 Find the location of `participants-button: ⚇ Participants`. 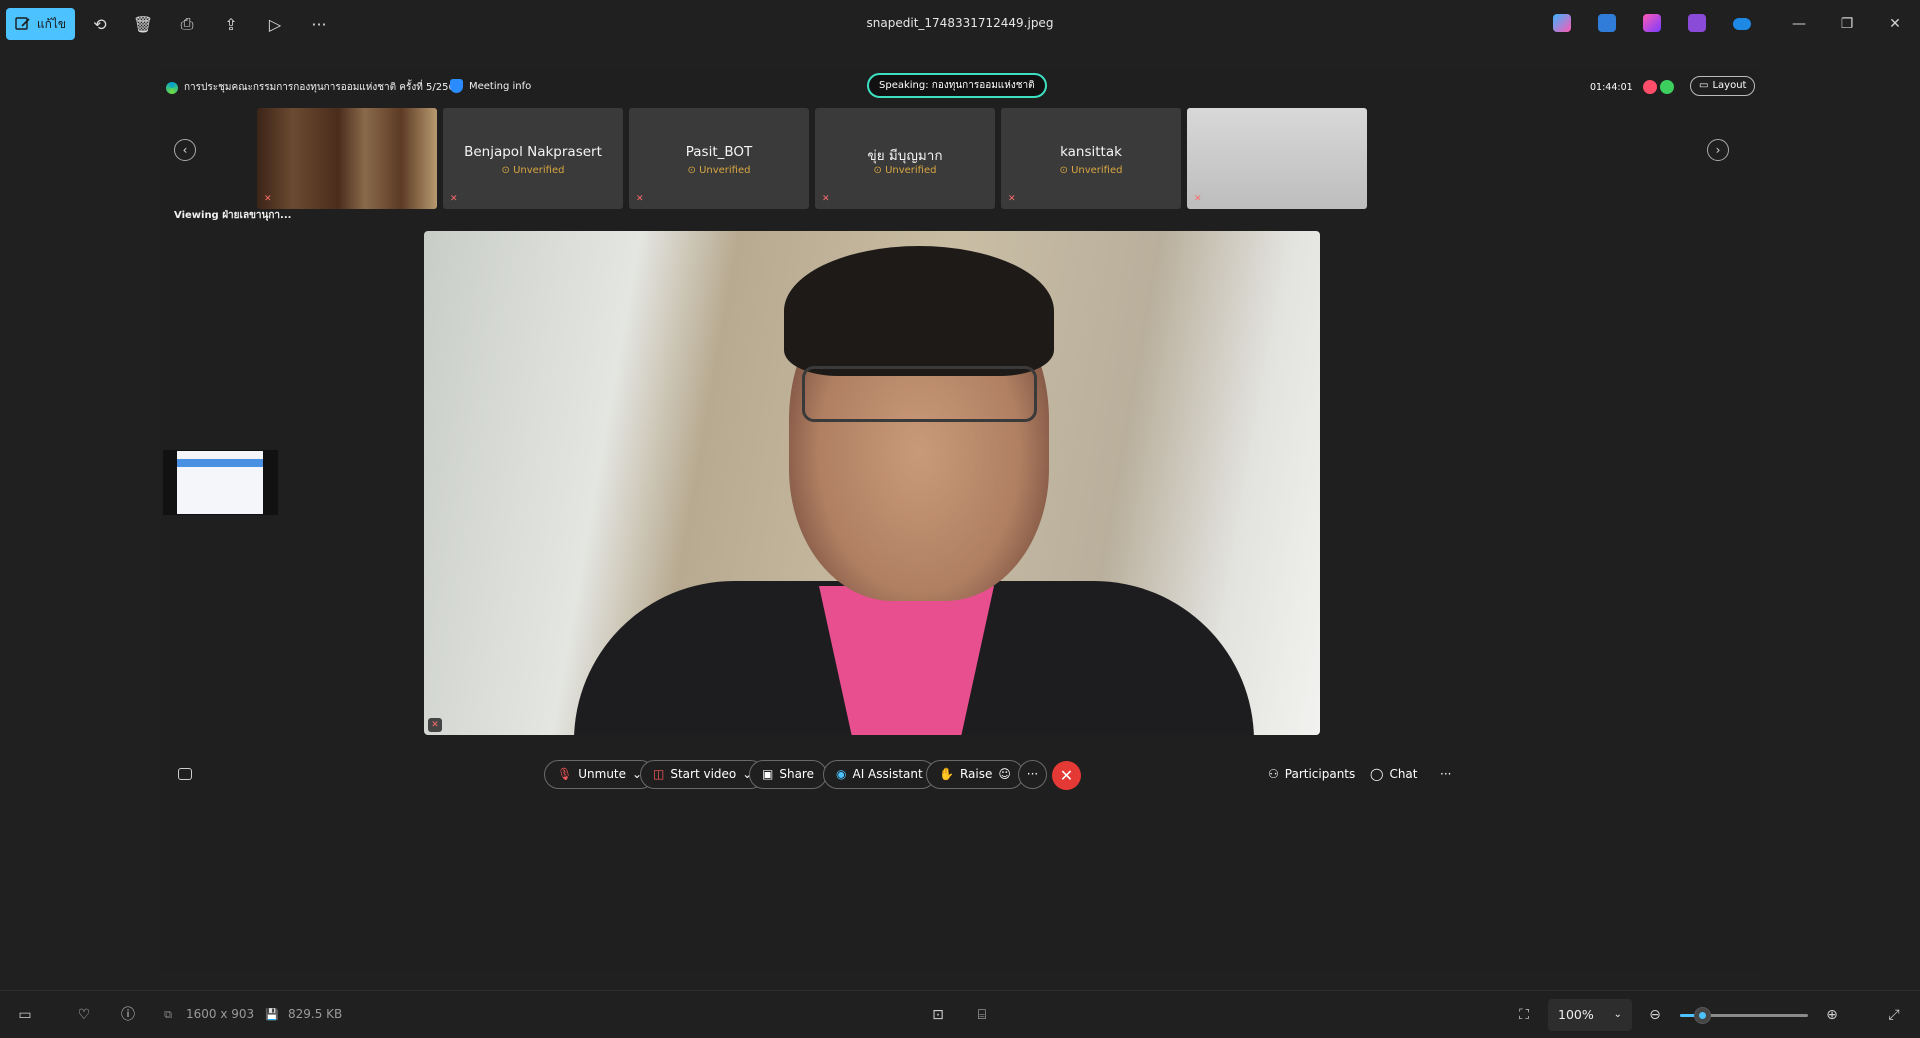

participants-button: ⚇ Participants is located at coordinates (1311, 774).